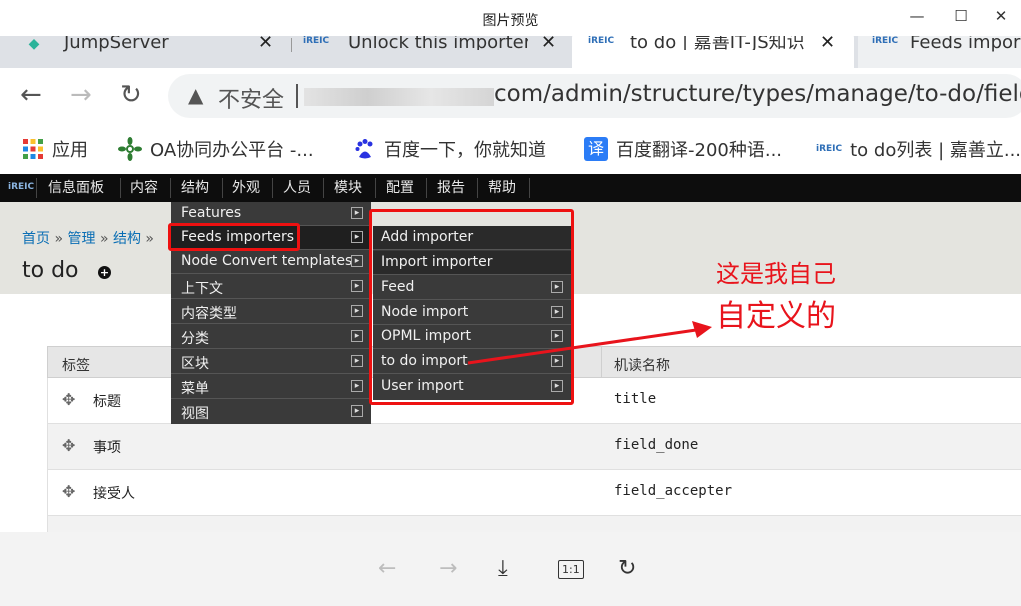 This screenshot has height=606, width=1021. What do you see at coordinates (271, 362) in the screenshot?
I see `menu-item-blocks: 区块 ▸` at bounding box center [271, 362].